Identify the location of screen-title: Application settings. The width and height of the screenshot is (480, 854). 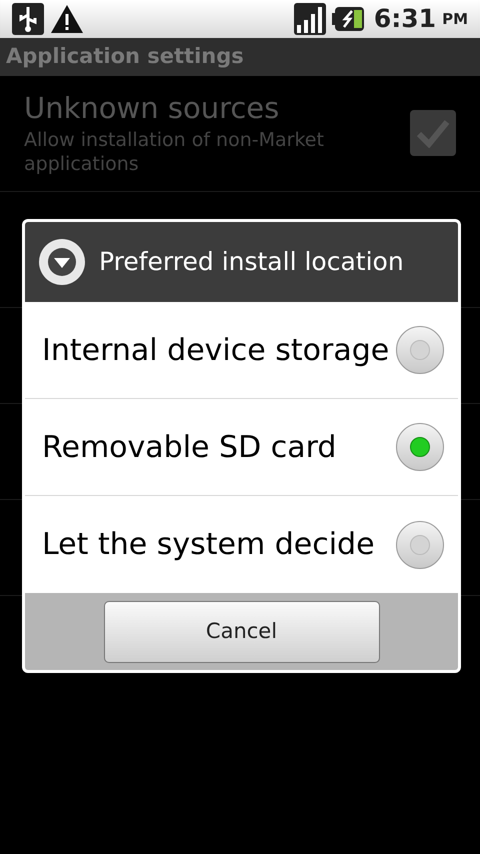
(125, 56).